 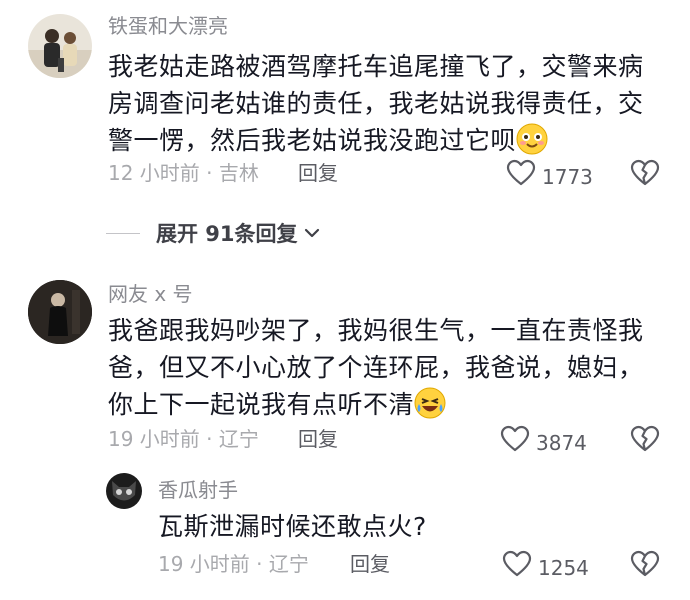 I want to click on username: 网友 x 号, so click(x=150, y=294).